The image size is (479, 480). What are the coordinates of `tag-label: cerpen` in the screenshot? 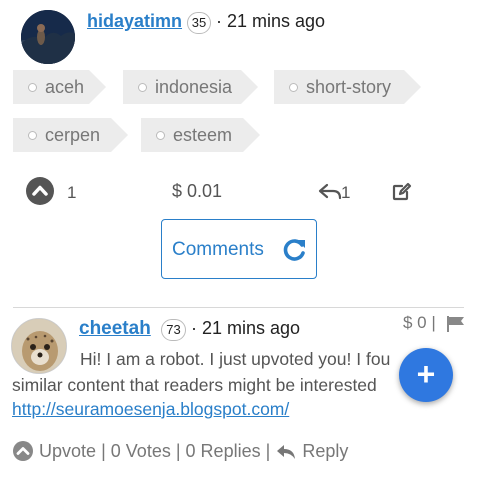 It's located at (73, 135).